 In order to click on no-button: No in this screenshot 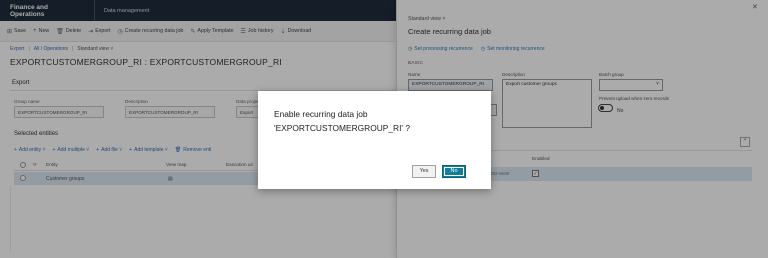, I will do `click(454, 171)`.